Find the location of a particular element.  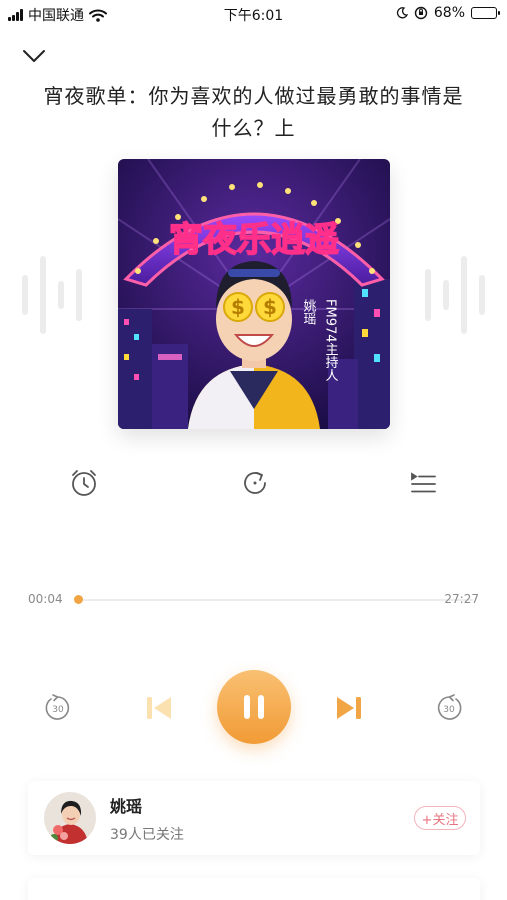

chevron-down-icon is located at coordinates (34, 56).